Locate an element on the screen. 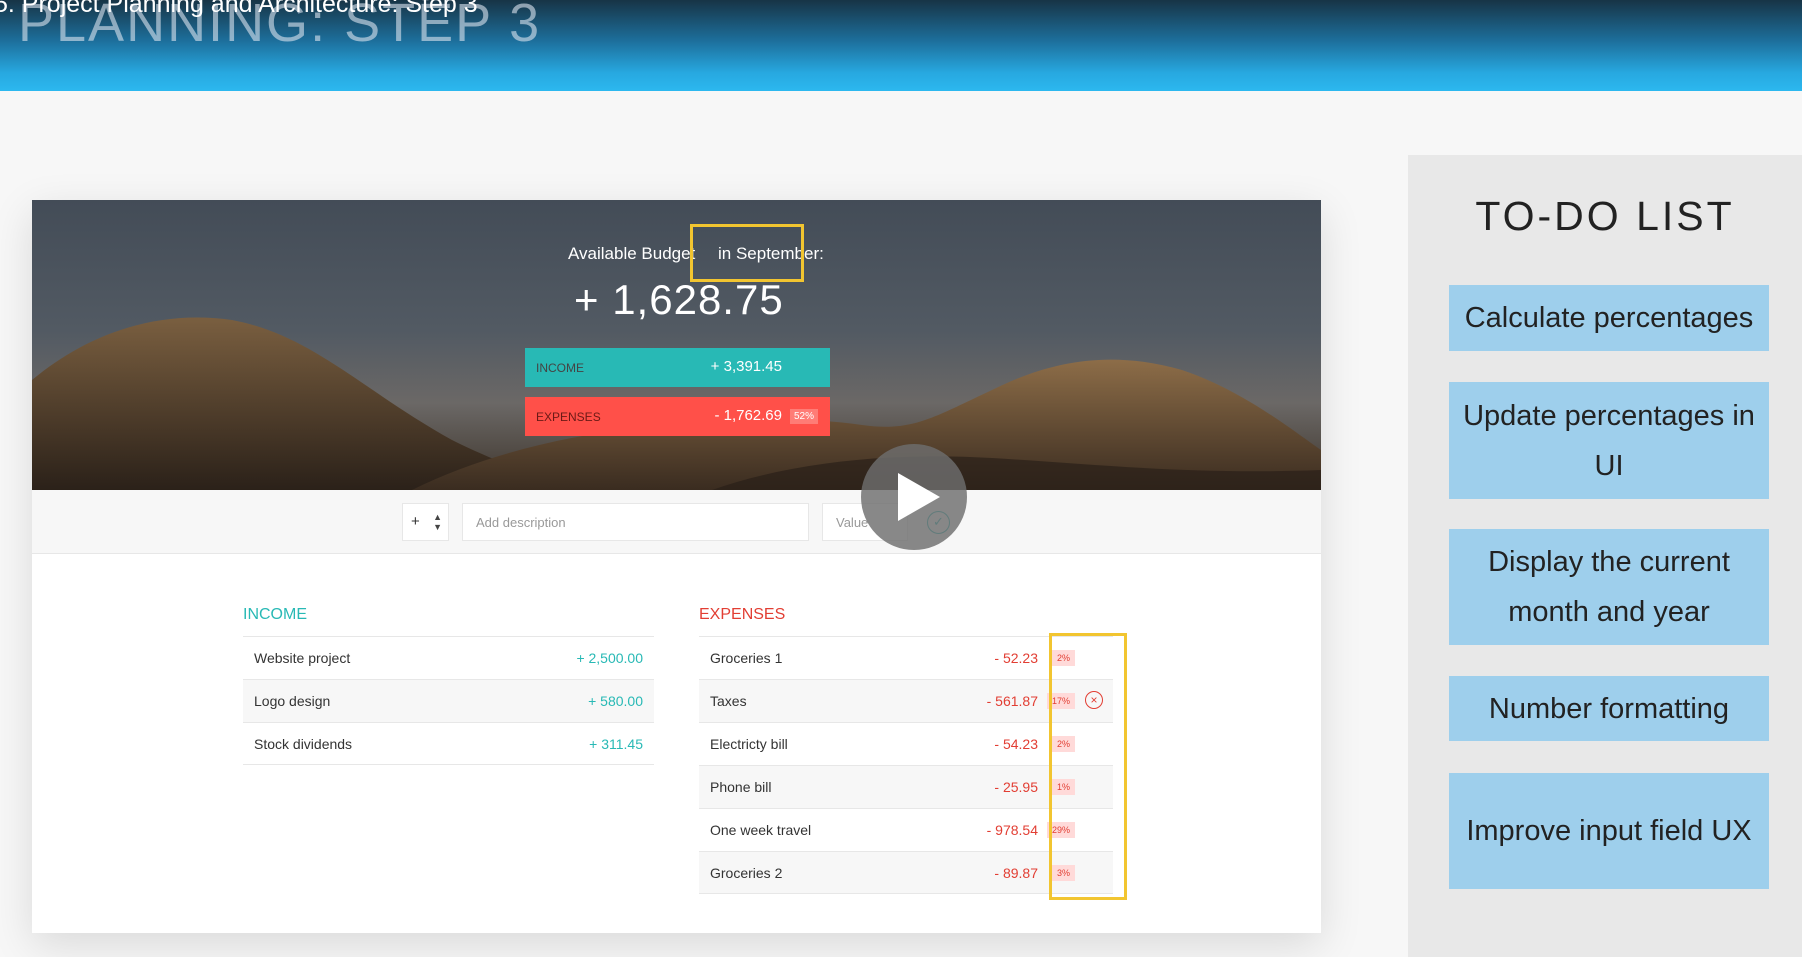  income-value: + 580.00 is located at coordinates (615, 701).